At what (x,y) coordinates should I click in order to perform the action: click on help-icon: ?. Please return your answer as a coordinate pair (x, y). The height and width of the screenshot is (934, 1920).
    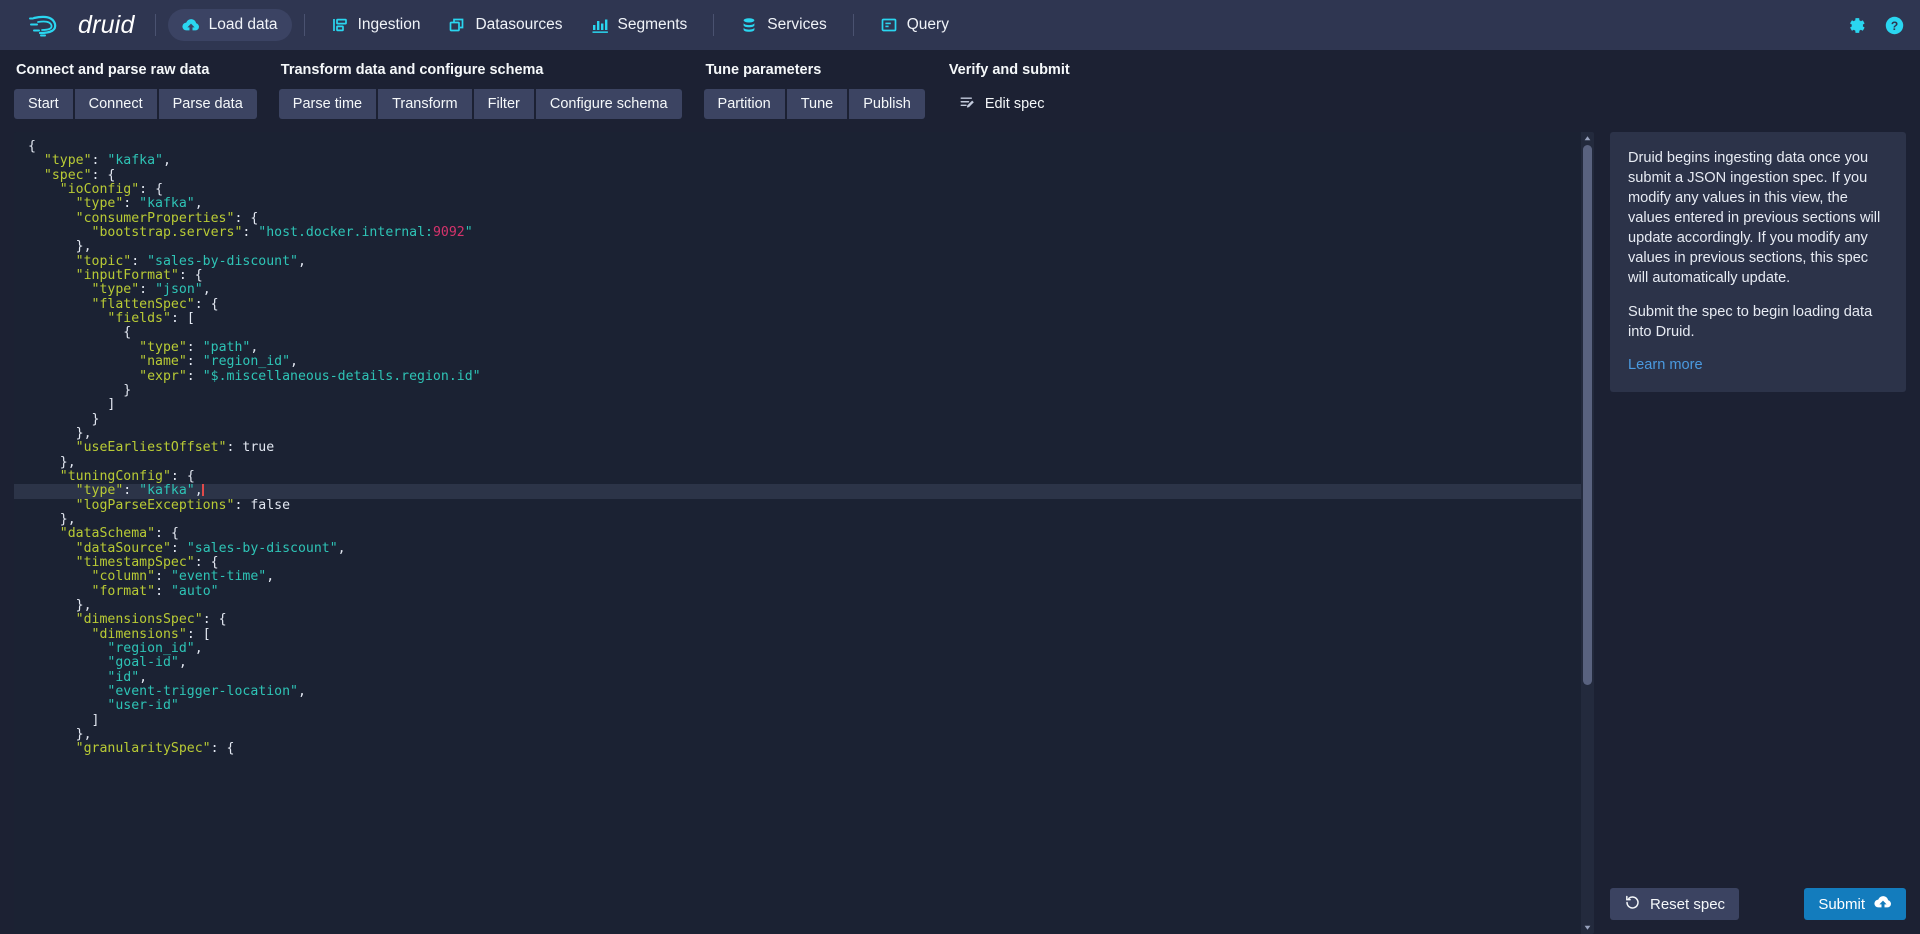
    Looking at the image, I should click on (1894, 25).